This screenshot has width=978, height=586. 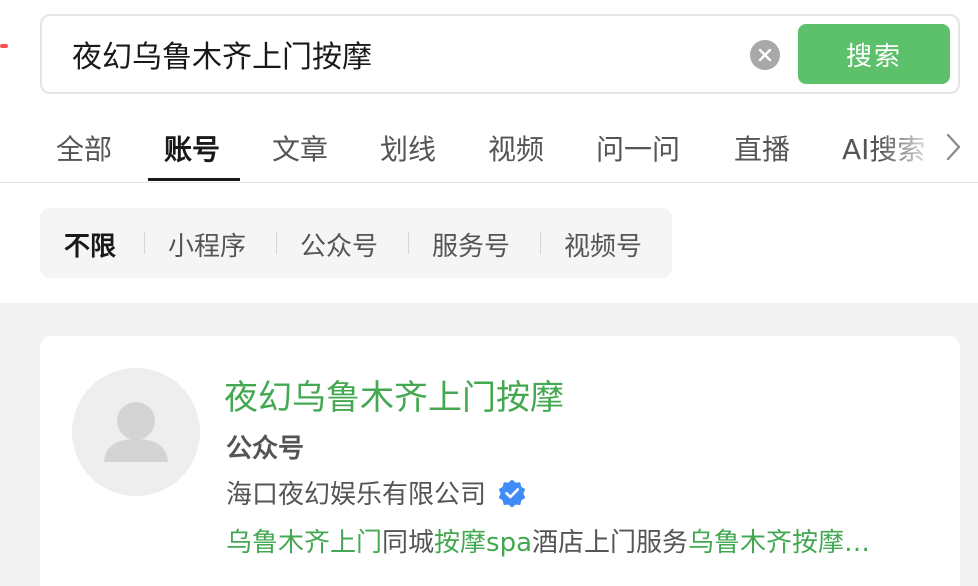 I want to click on desc-text: 同城, so click(x=408, y=543).